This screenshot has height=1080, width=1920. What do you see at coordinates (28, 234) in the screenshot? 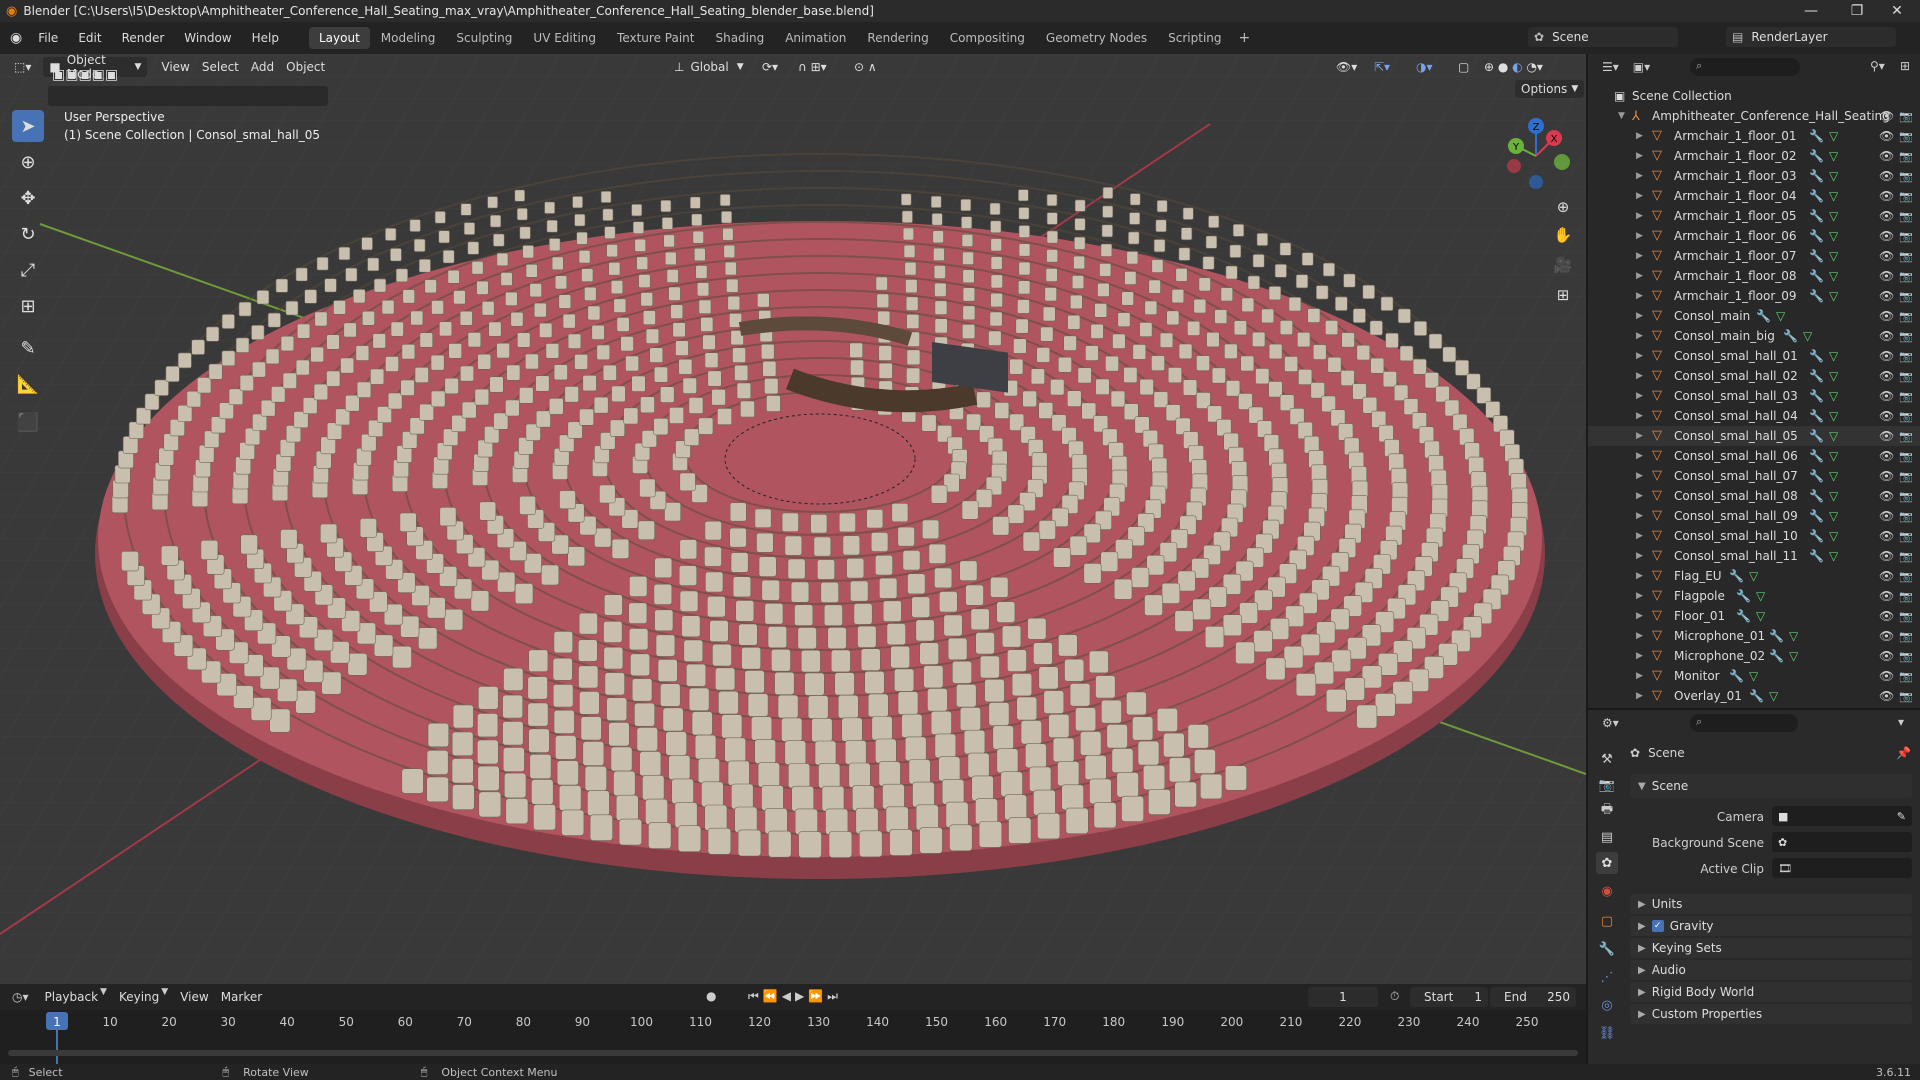
I see `rotate-tool: ↻` at bounding box center [28, 234].